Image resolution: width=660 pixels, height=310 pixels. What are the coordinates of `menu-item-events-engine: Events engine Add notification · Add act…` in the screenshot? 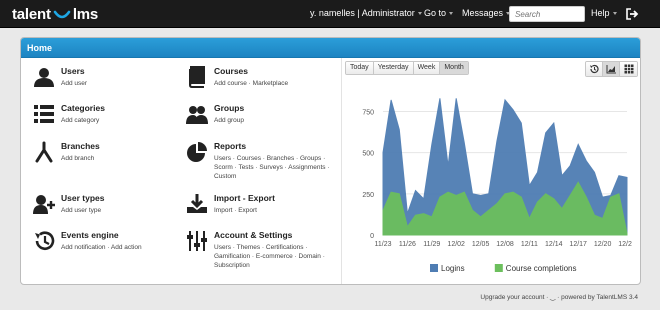 It's located at (108, 243).